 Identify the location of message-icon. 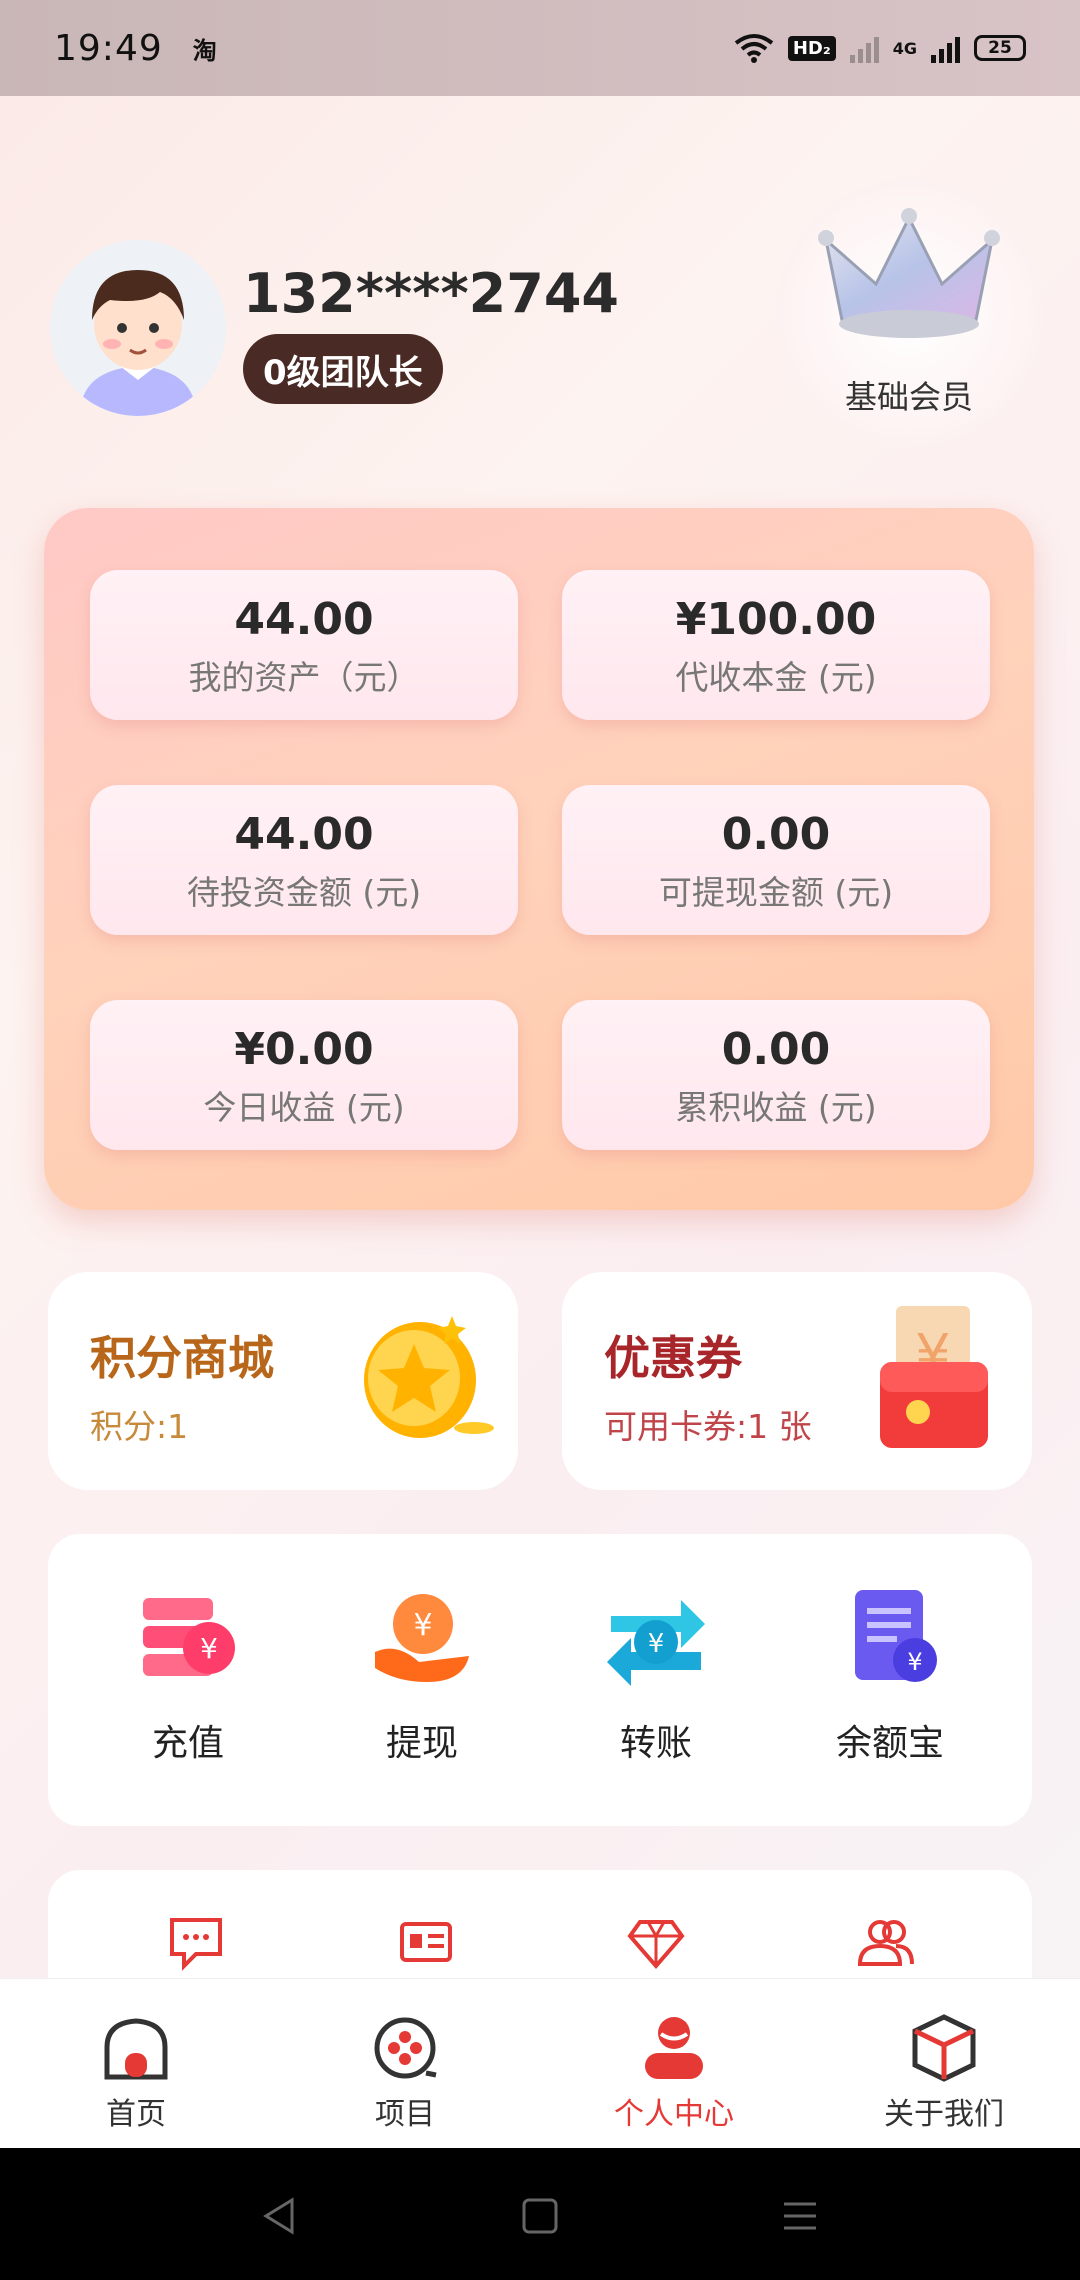
(196, 1942).